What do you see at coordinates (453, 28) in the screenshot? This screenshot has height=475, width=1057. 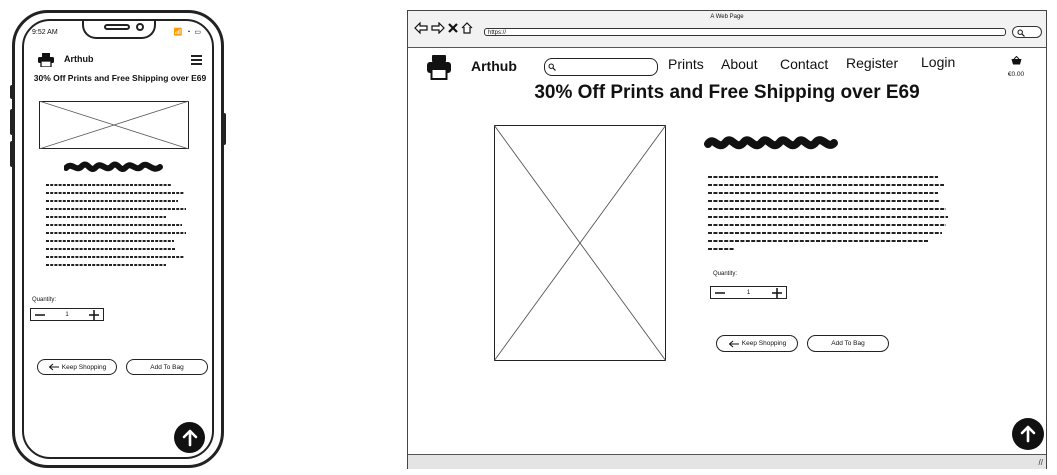 I see `close-icon` at bounding box center [453, 28].